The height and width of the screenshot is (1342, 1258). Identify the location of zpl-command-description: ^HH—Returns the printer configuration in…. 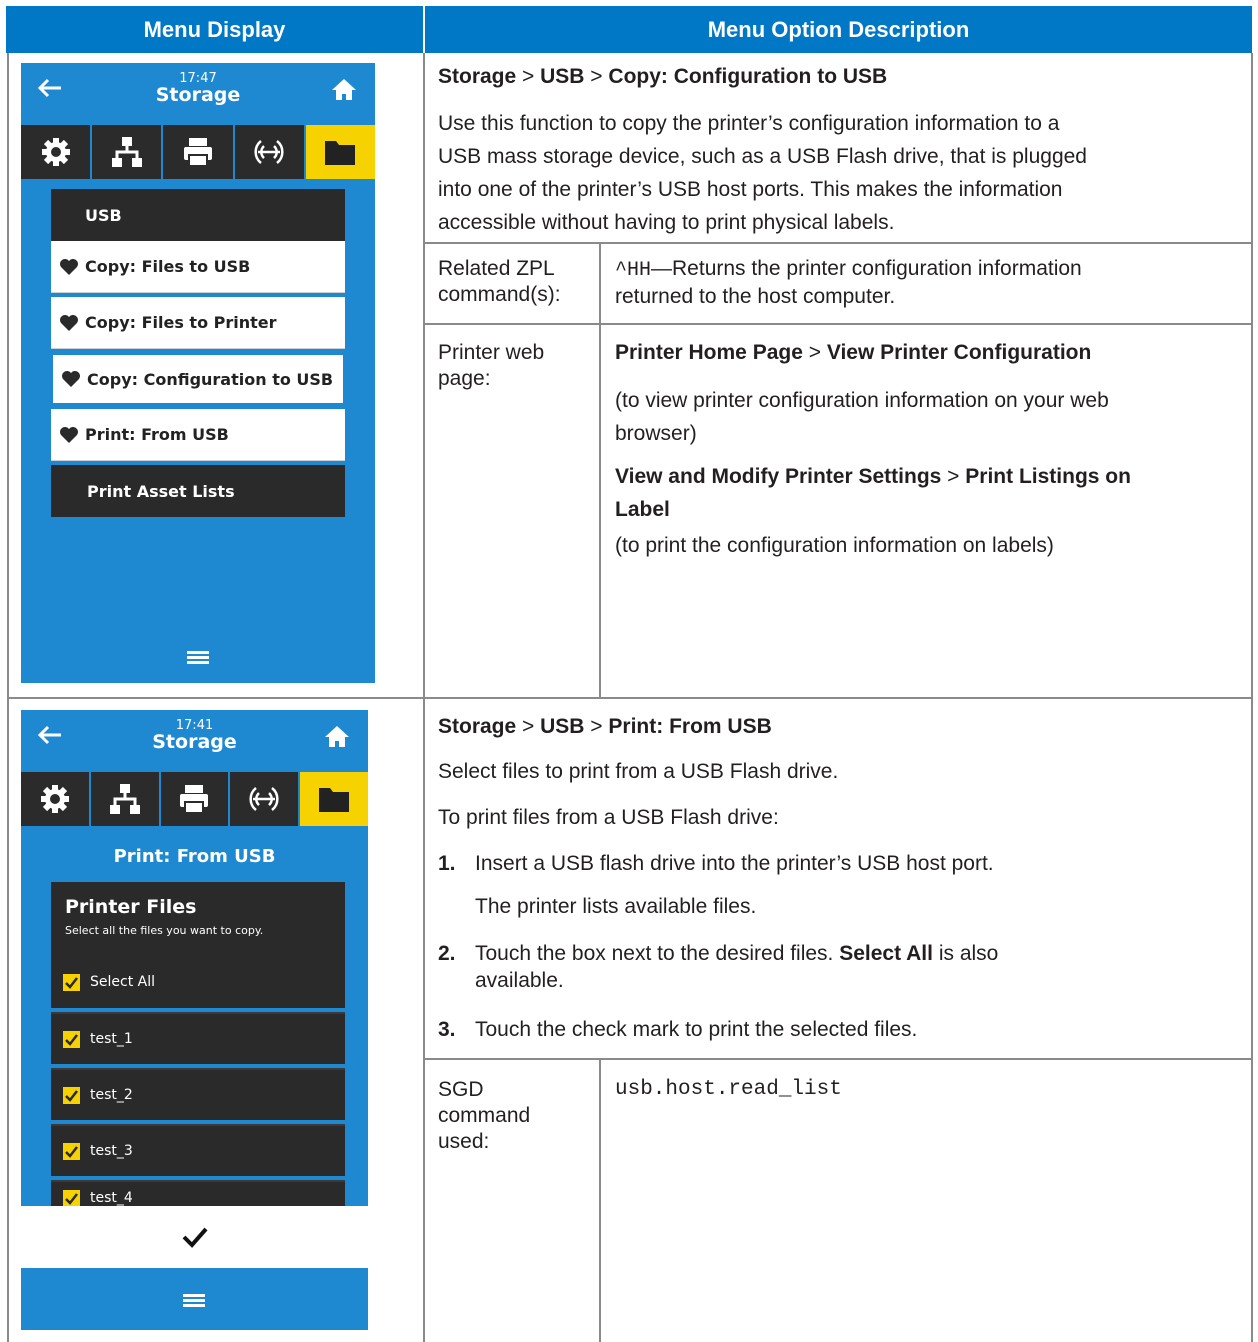
(848, 282).